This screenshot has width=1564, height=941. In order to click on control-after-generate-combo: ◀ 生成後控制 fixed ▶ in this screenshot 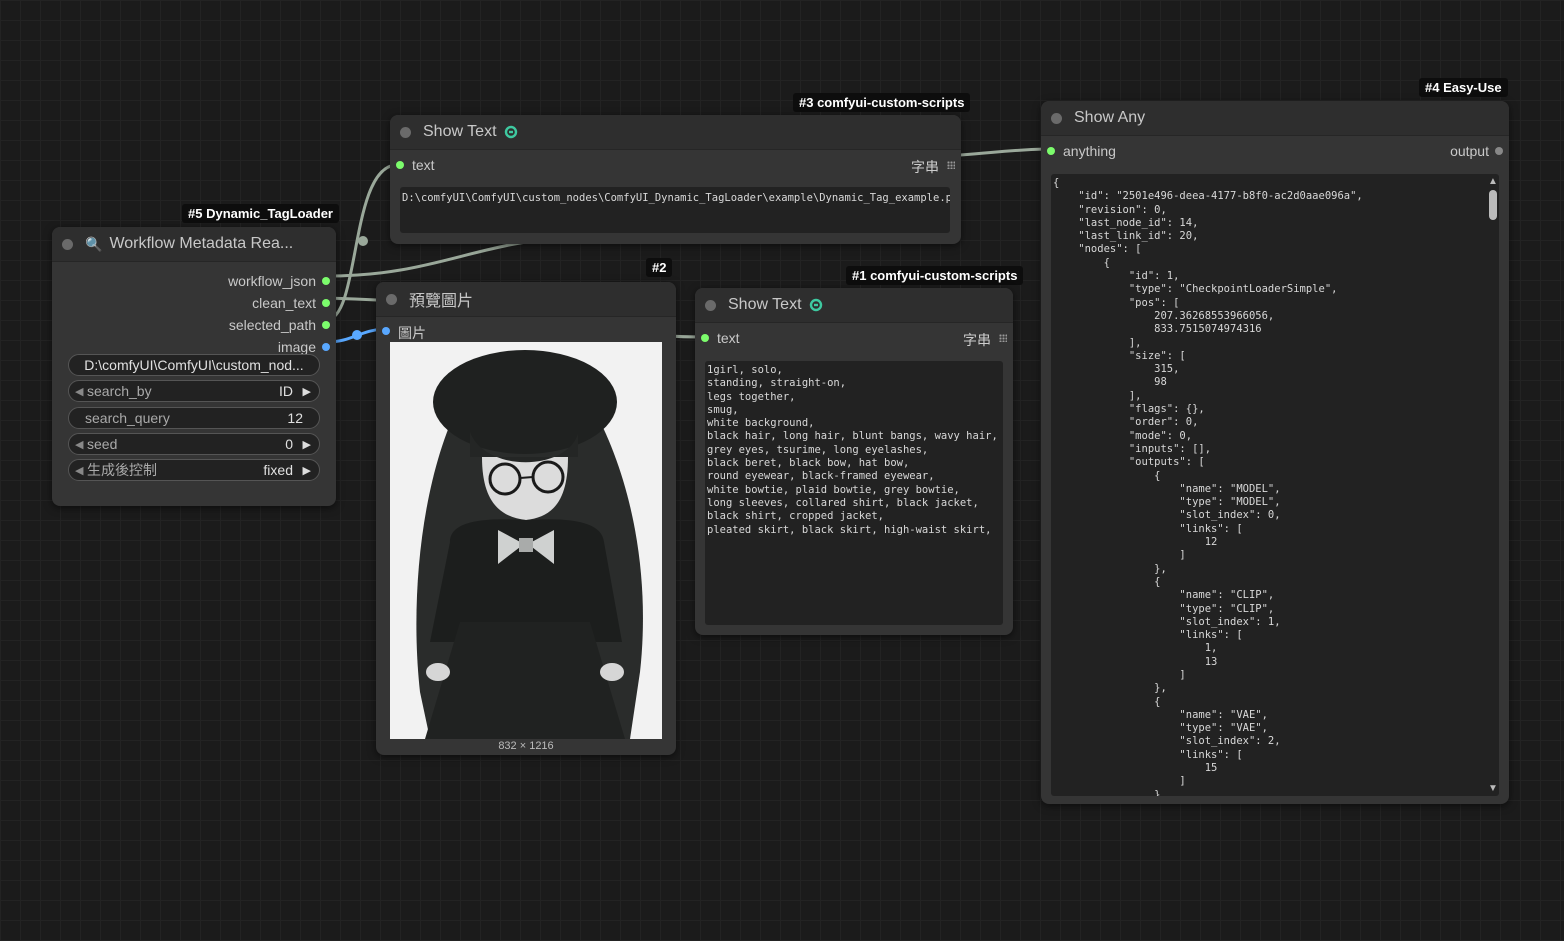, I will do `click(194, 470)`.